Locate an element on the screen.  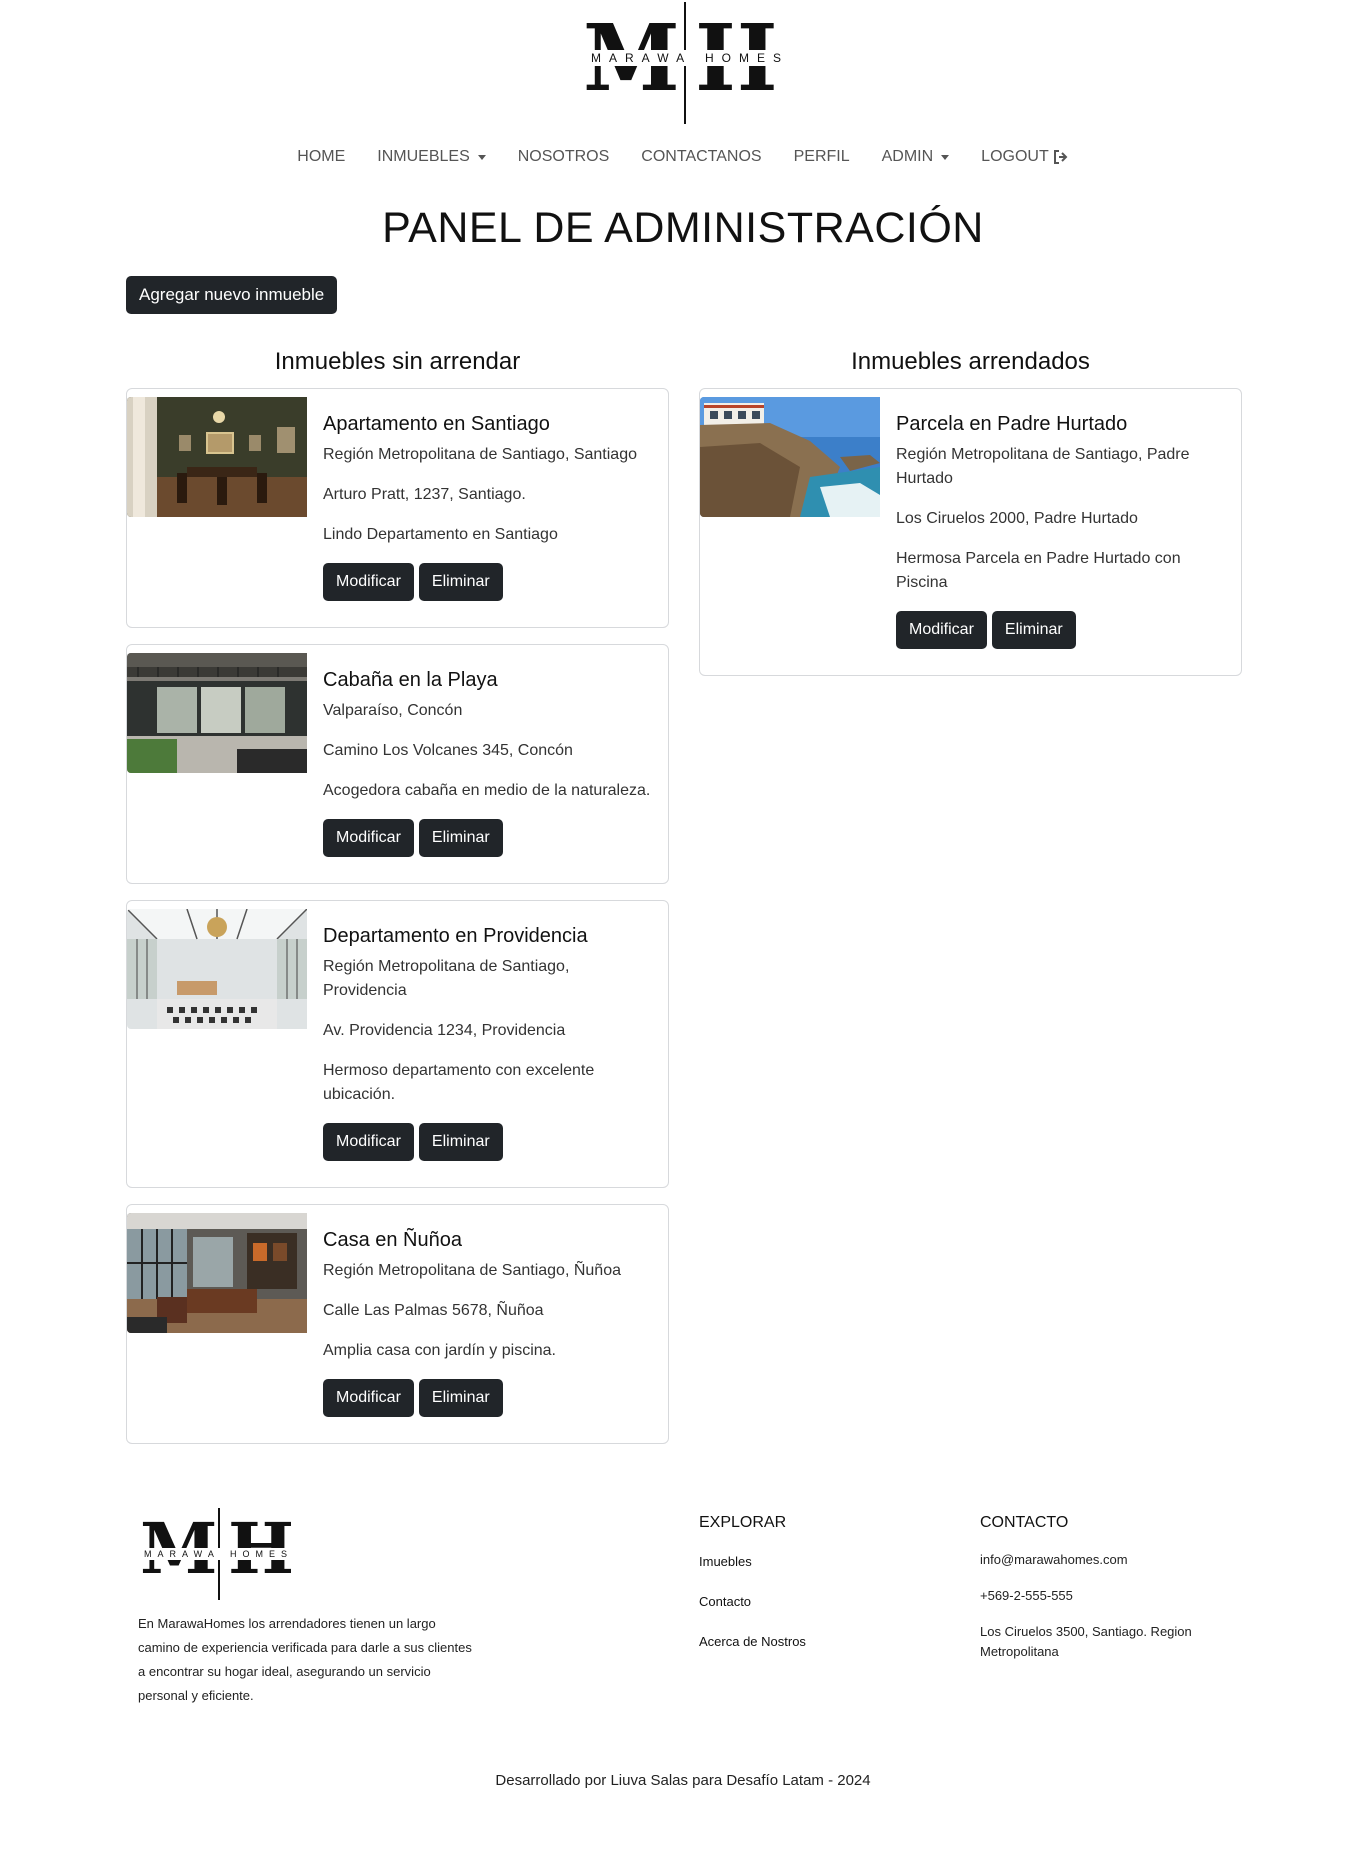
card-title: Casa en Ñuñoa is located at coordinates (392, 1240).